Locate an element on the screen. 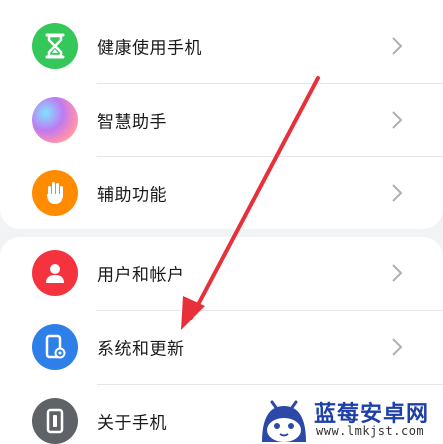 This screenshot has height=444, width=443. hourglass-icon is located at coordinates (55, 46).